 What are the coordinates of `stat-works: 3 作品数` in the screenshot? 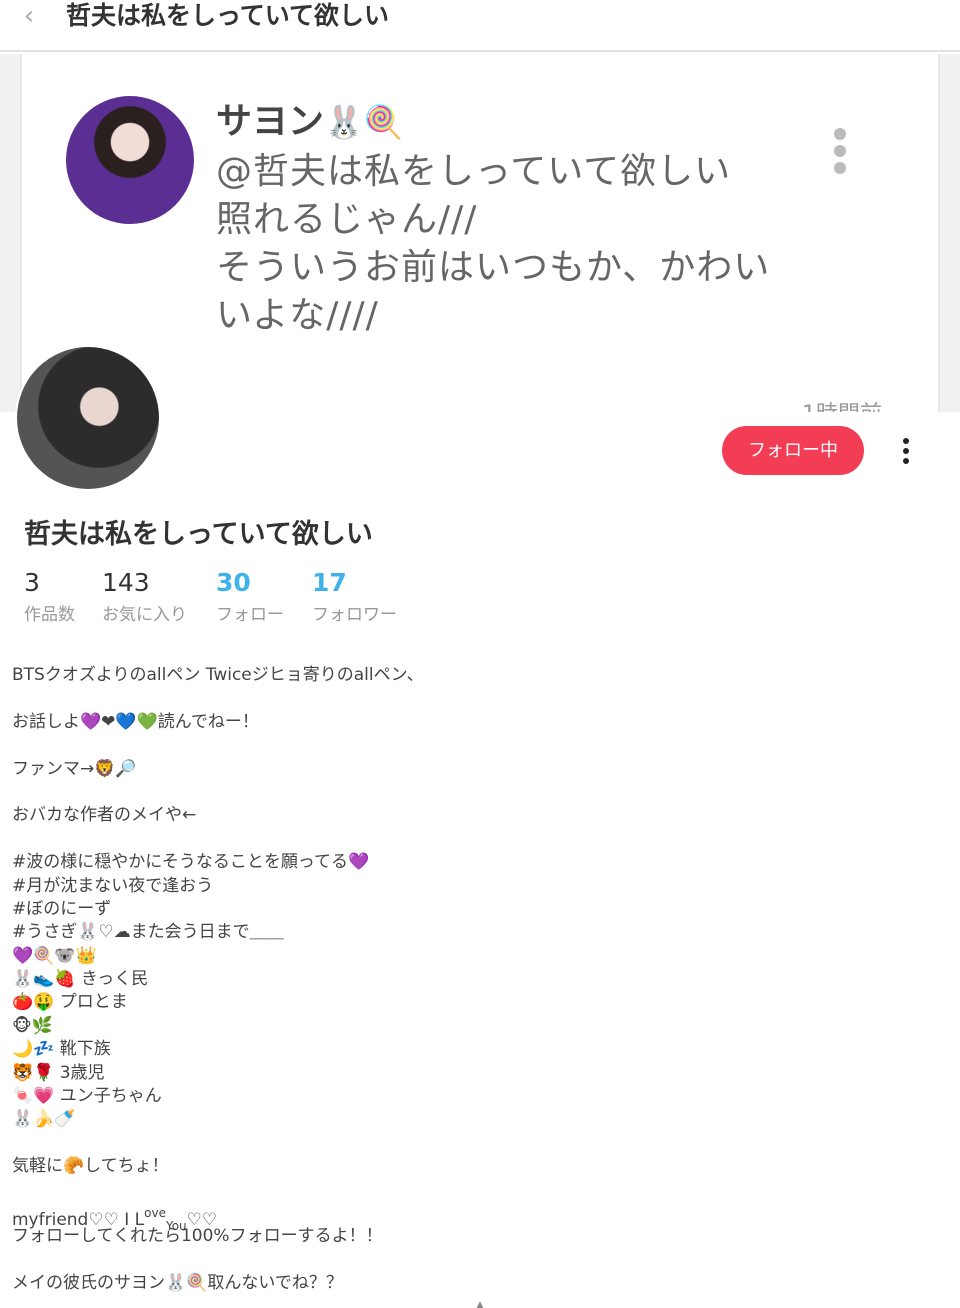 It's located at (49, 598).